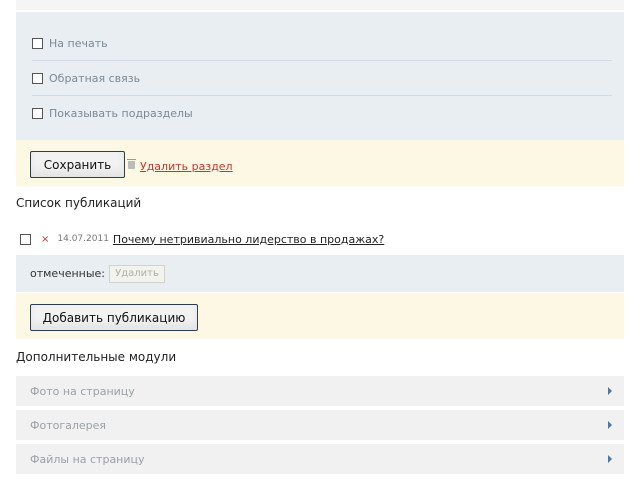  I want to click on top-panel-edge, so click(320, 5).